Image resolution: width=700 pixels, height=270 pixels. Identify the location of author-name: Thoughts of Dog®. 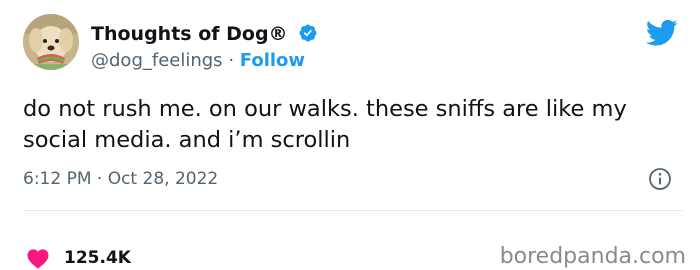
(189, 34).